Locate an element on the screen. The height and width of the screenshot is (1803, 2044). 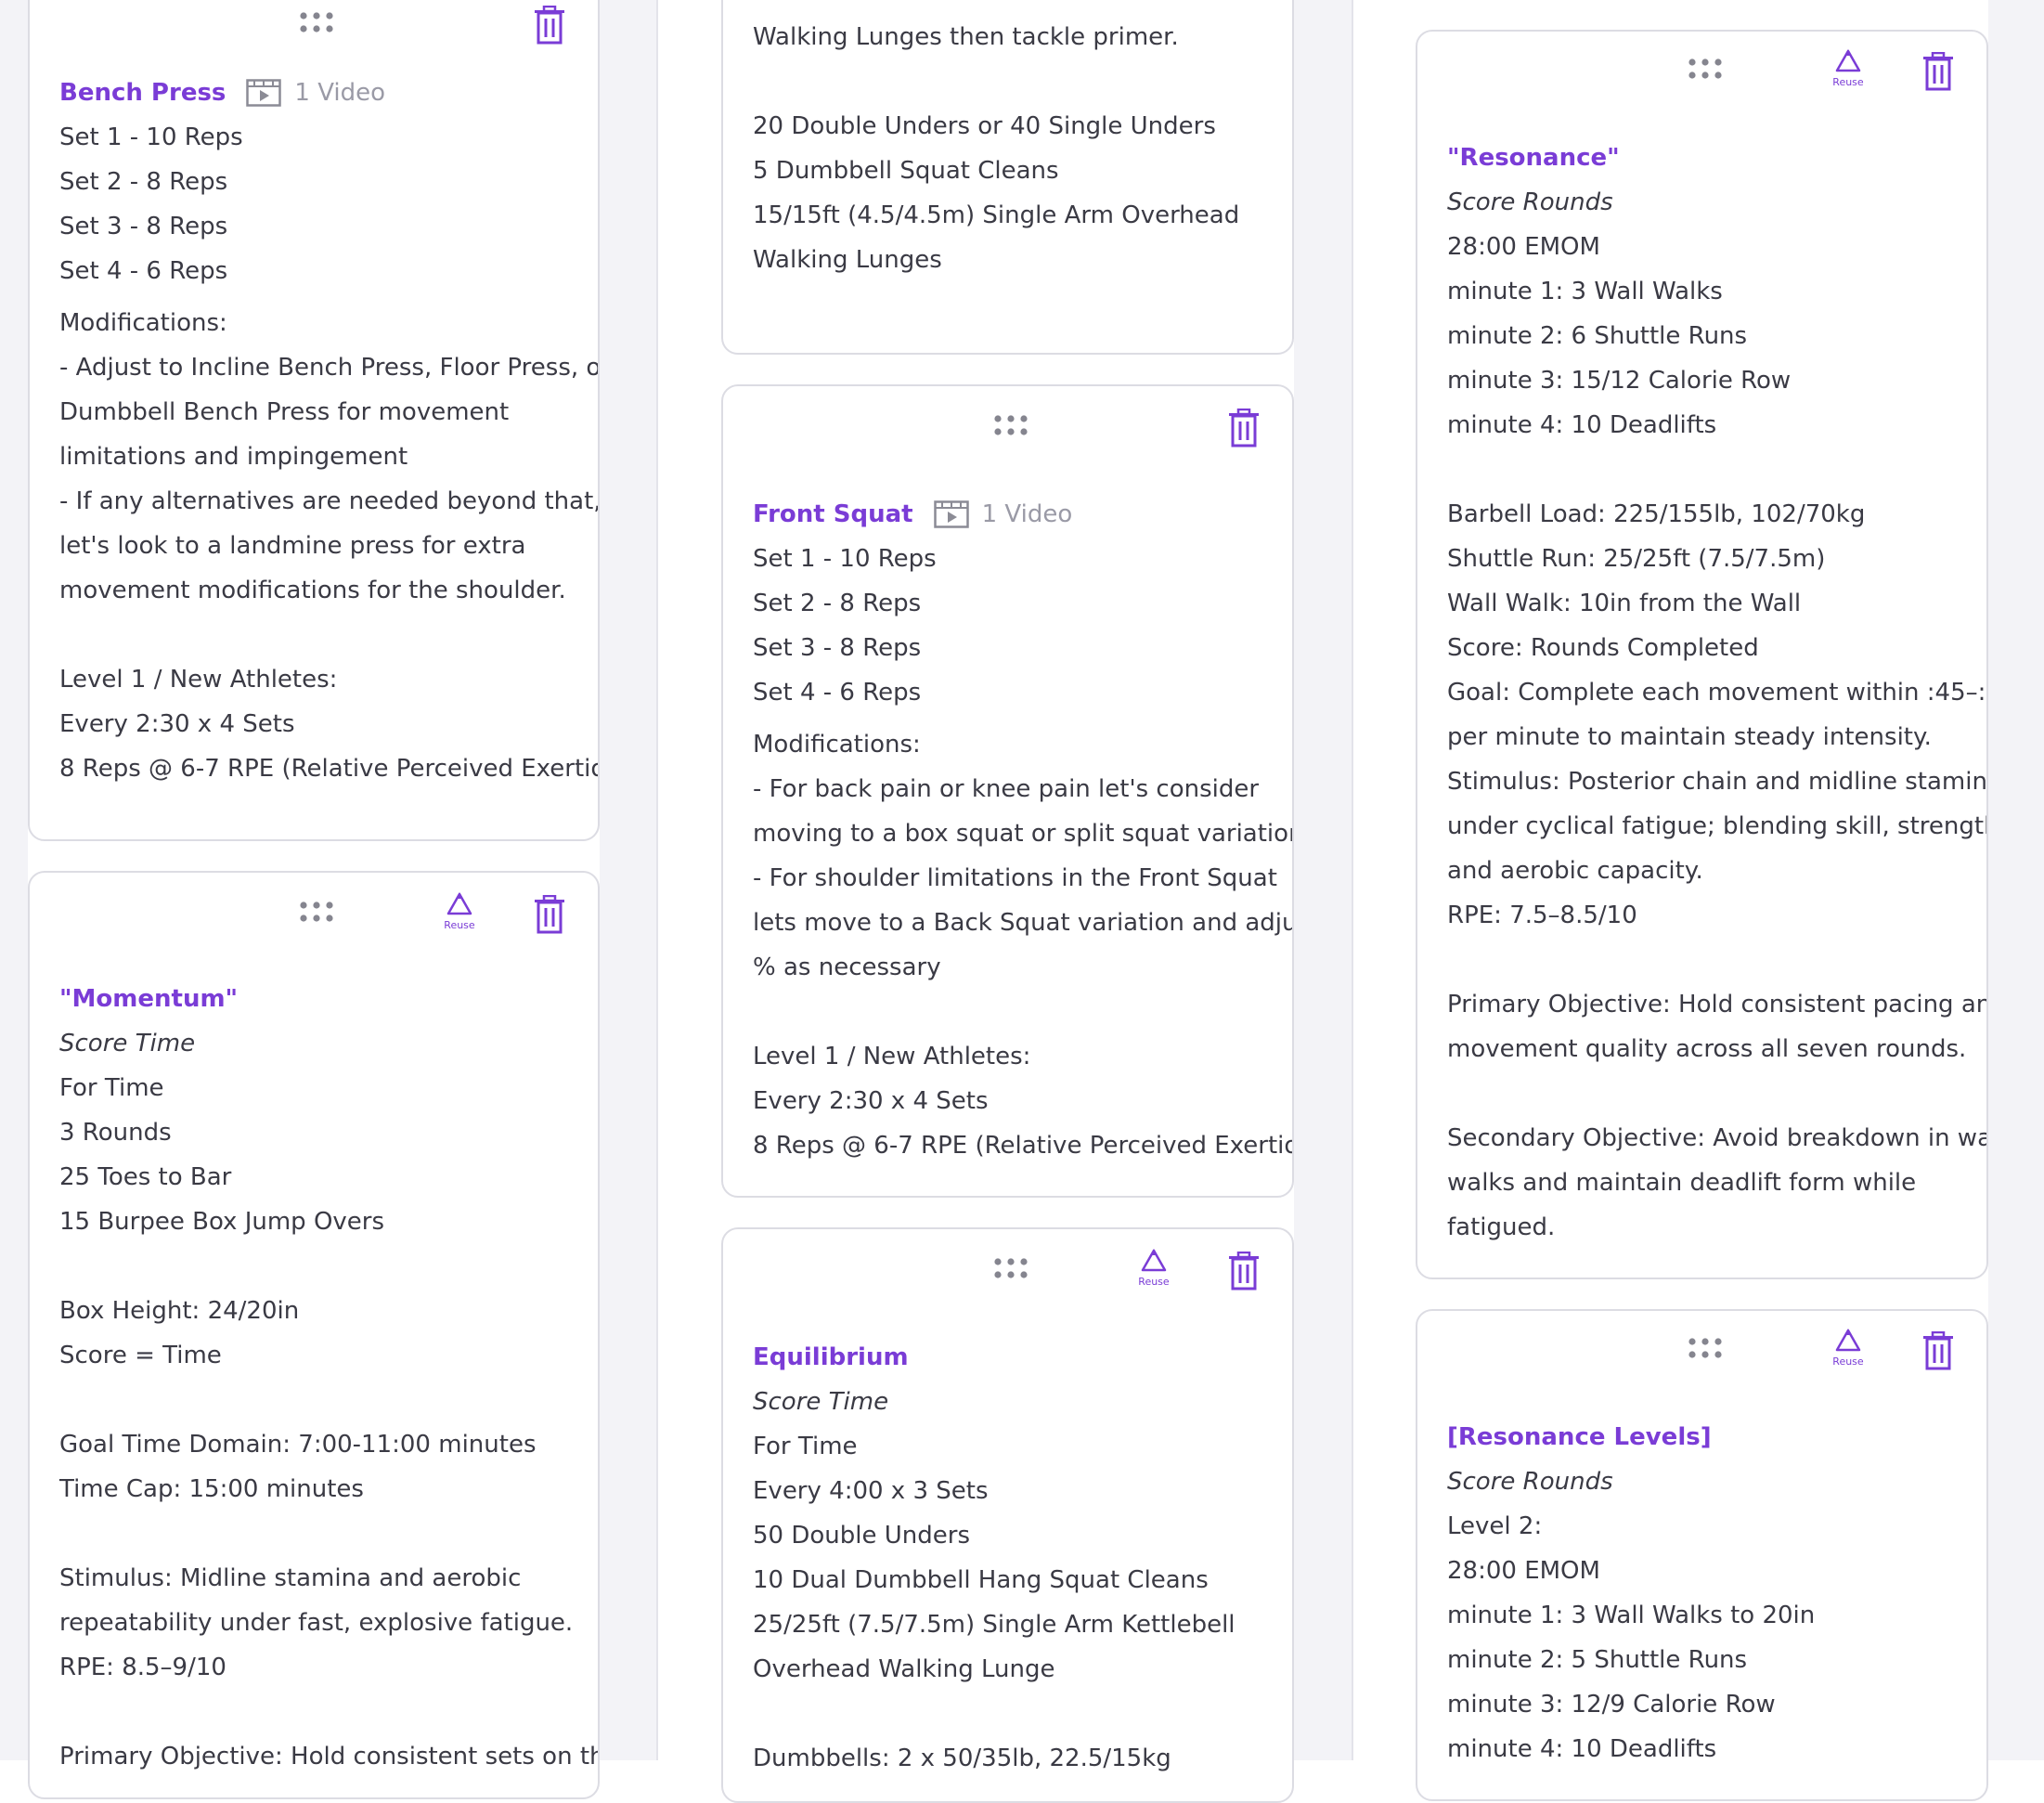
workout-line: RPE: 8.5–9/10 is located at coordinates (142, 1667).